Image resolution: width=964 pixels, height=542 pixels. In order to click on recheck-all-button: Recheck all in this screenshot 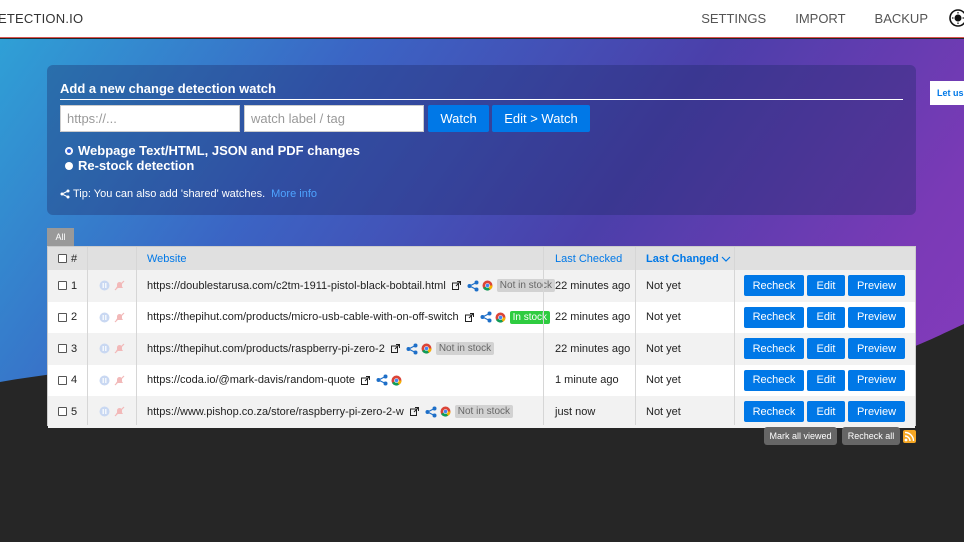, I will do `click(871, 436)`.